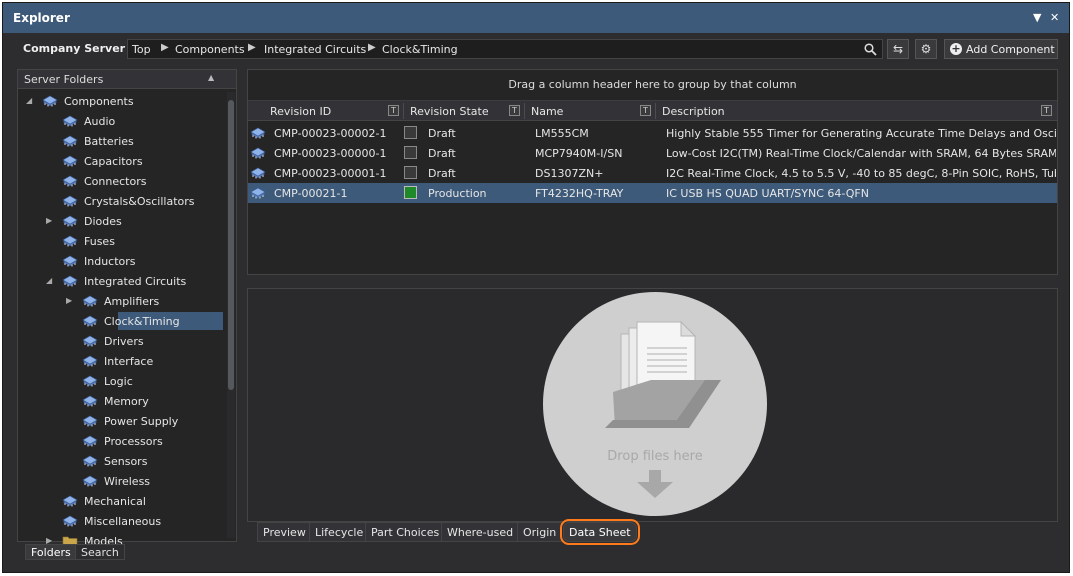 The width and height of the screenshot is (1073, 576). I want to click on revision-id-cell: CMP-00021-1, so click(311, 193).